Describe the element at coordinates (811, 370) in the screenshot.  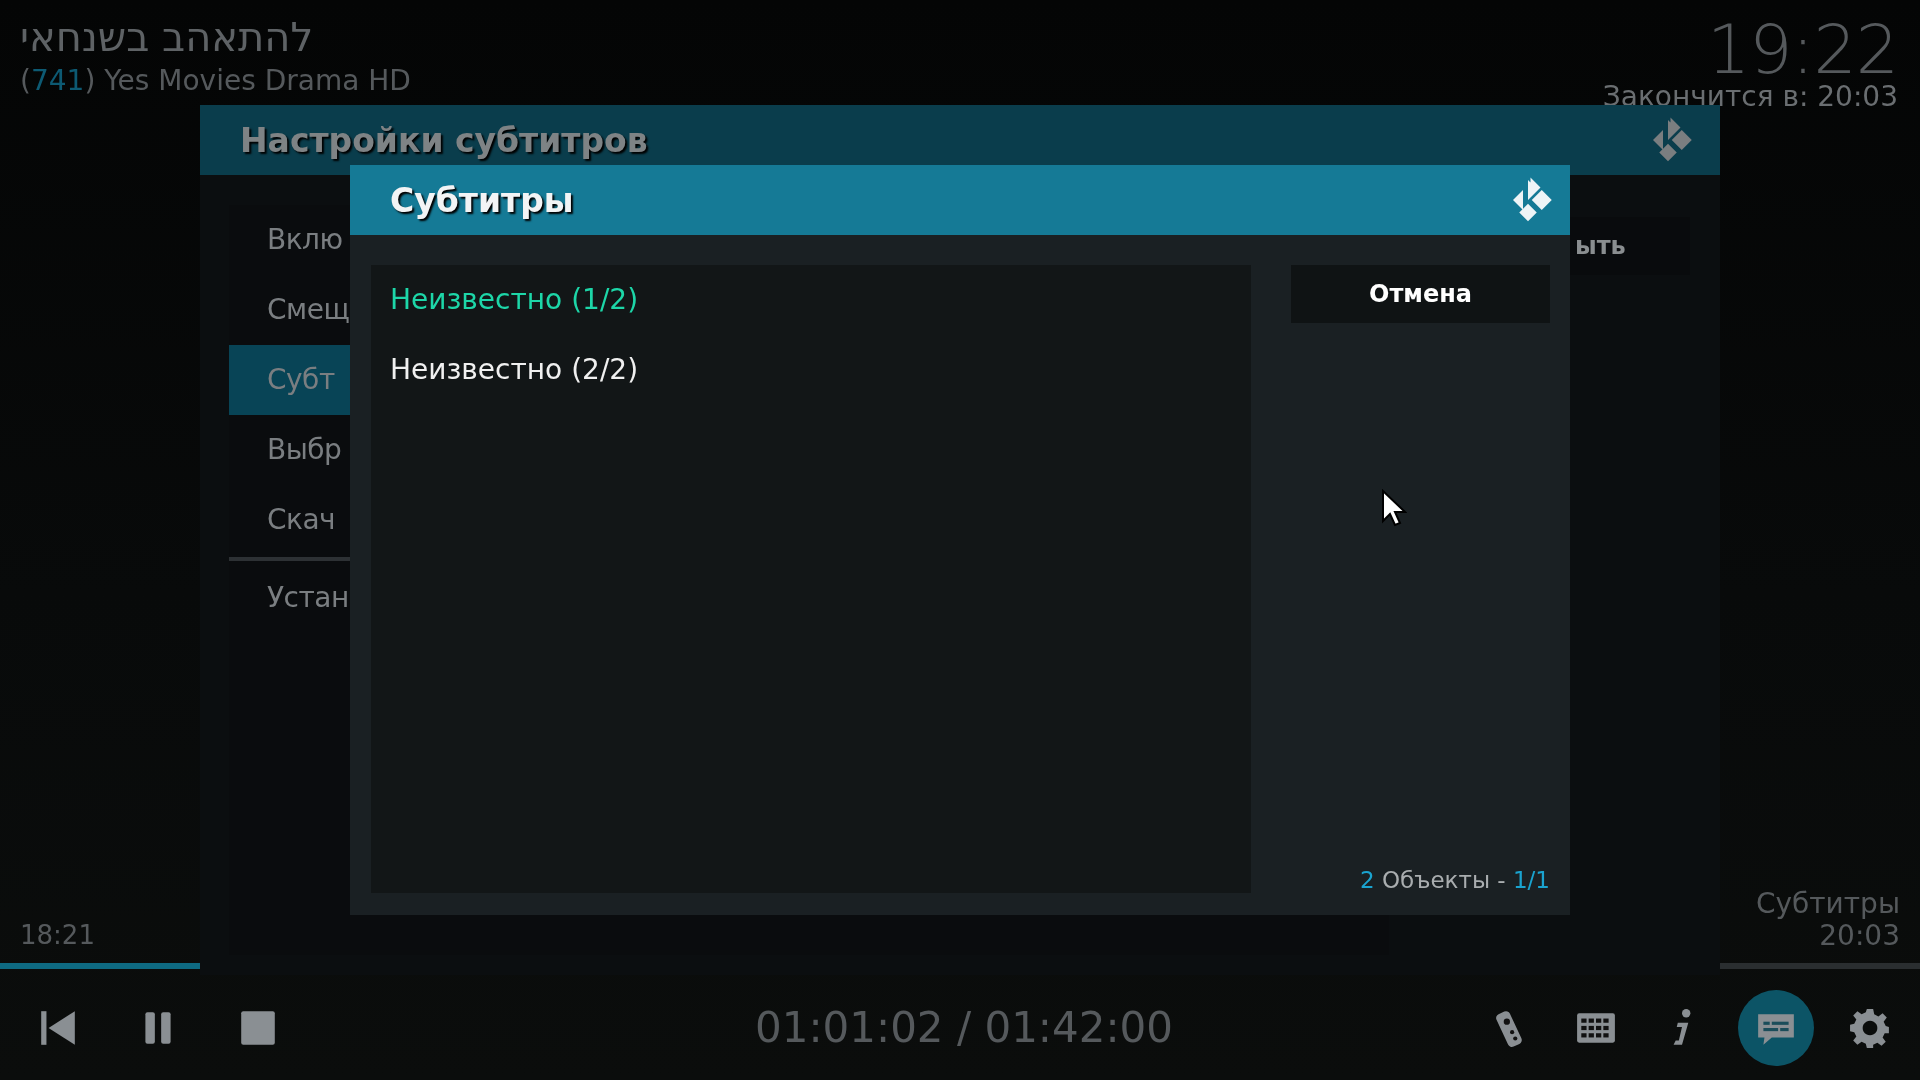
I see `subtitle-item: Неизвестно (2/2)` at that location.